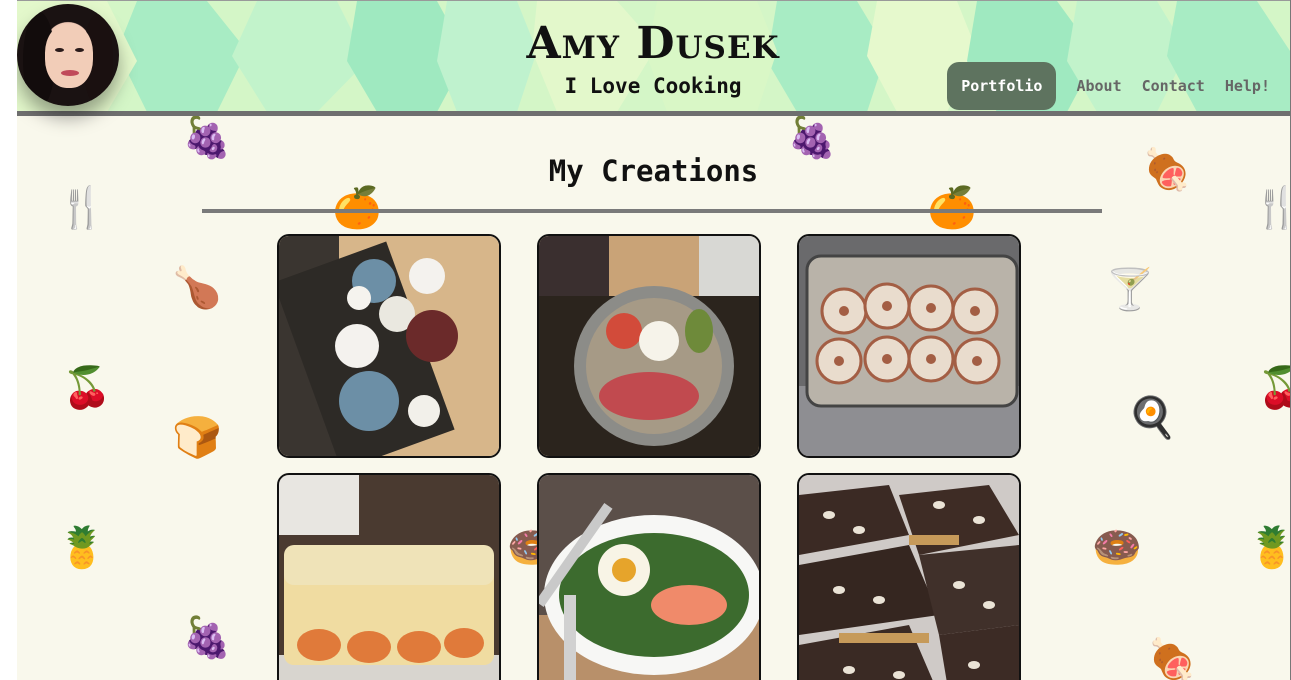  I want to click on gallery-photo-breakfast, so click(389, 346).